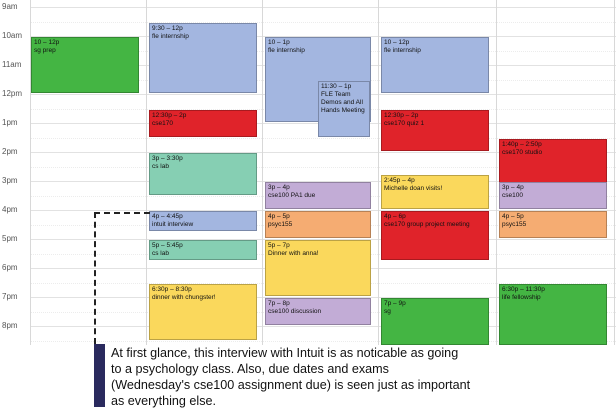 Image resolution: width=616 pixels, height=411 pixels. Describe the element at coordinates (162, 123) in the screenshot. I see `event-title: cse170` at that location.